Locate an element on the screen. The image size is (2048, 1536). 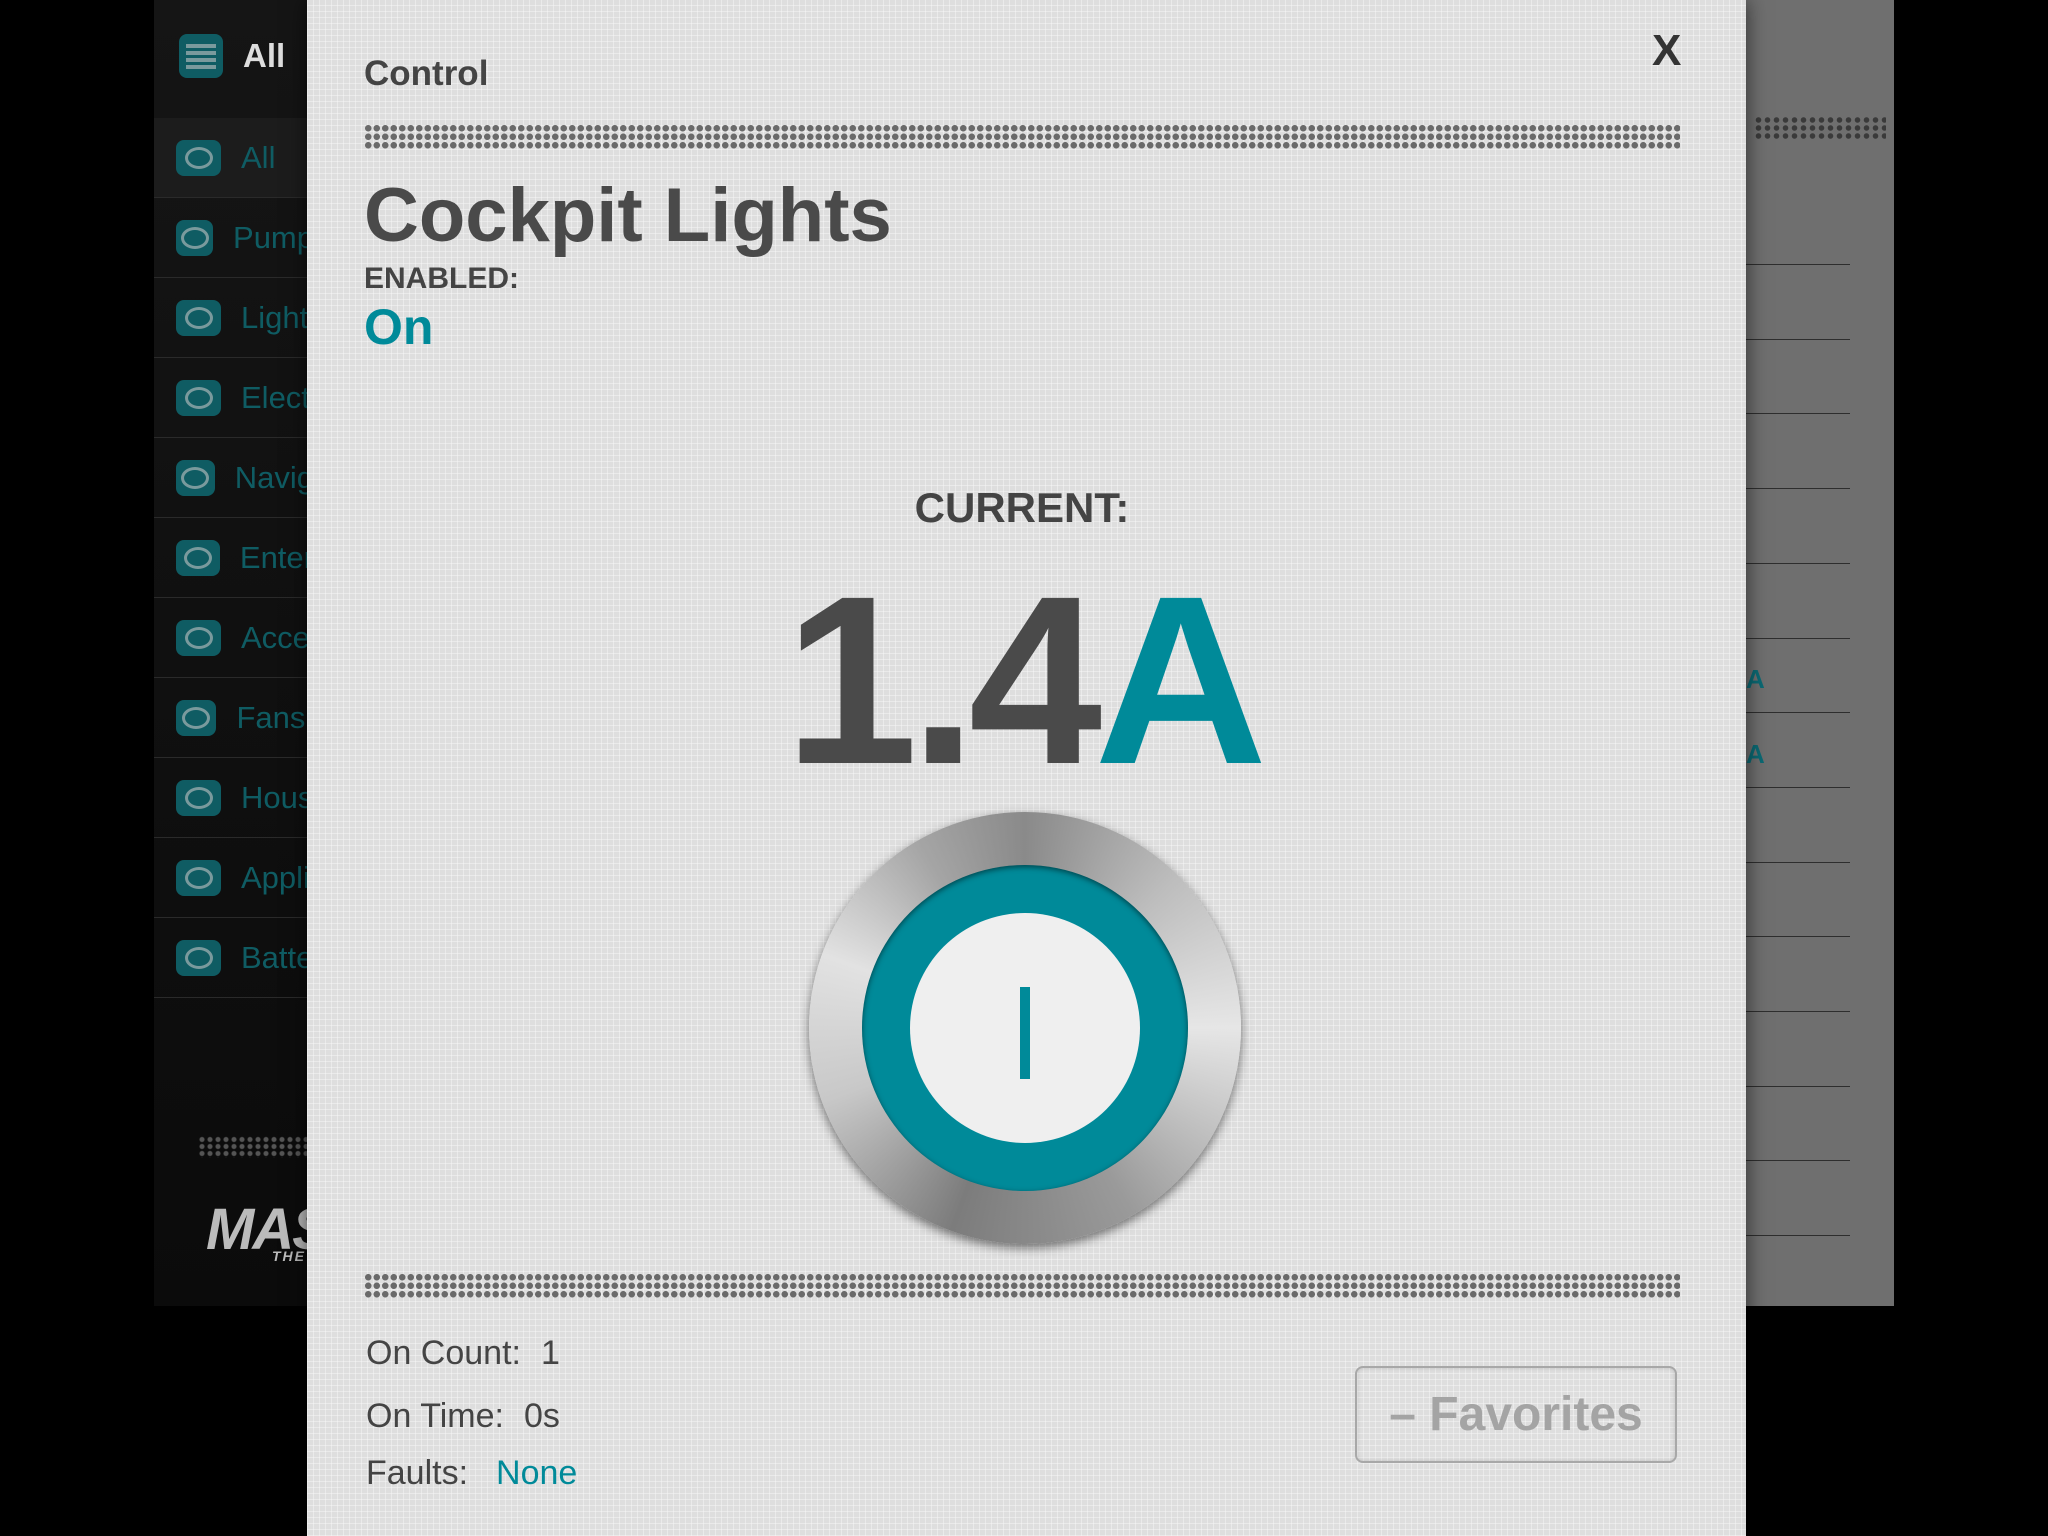
sidebar-item: Navig is located at coordinates (234, 478).